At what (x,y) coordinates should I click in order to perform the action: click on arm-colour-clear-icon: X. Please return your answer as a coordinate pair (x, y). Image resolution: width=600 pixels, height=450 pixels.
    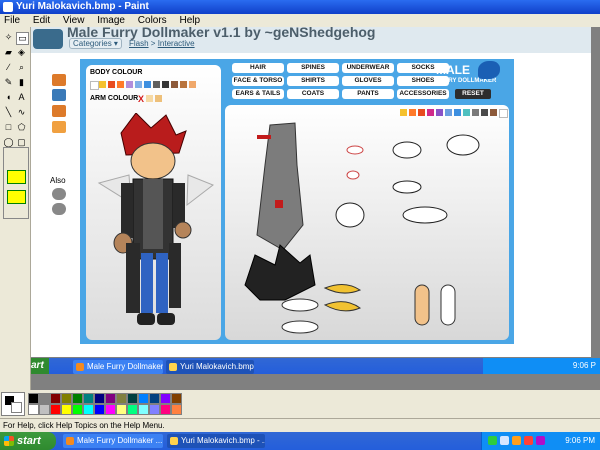
    Looking at the image, I should click on (141, 99).